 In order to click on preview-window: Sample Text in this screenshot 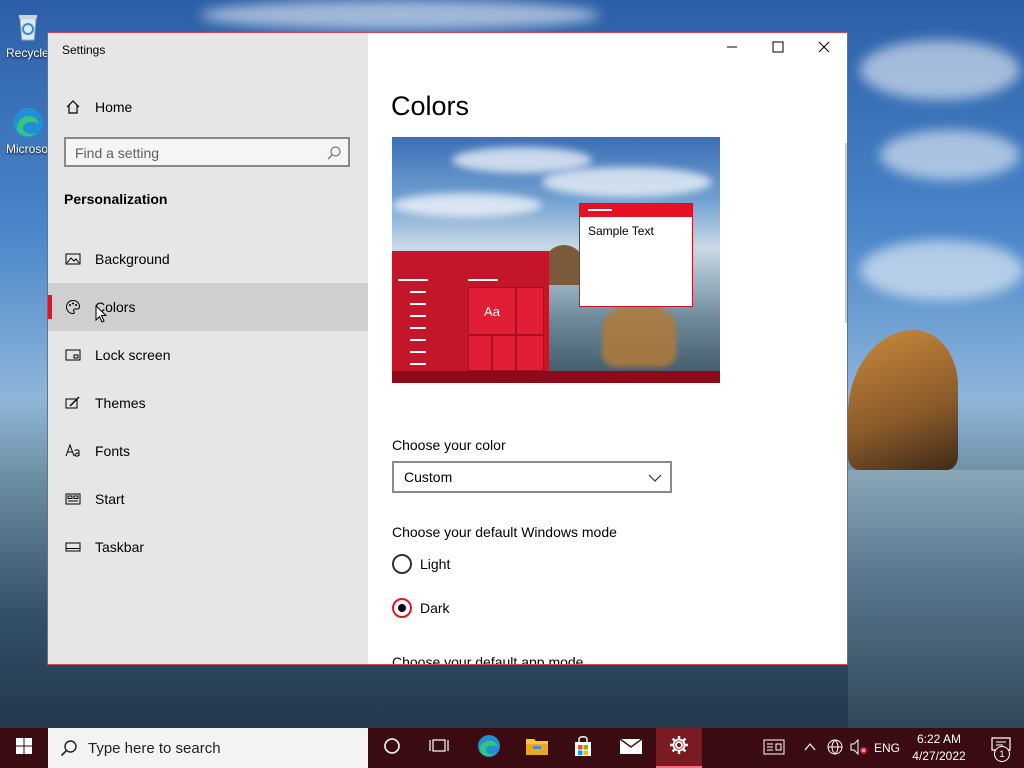, I will do `click(636, 255)`.